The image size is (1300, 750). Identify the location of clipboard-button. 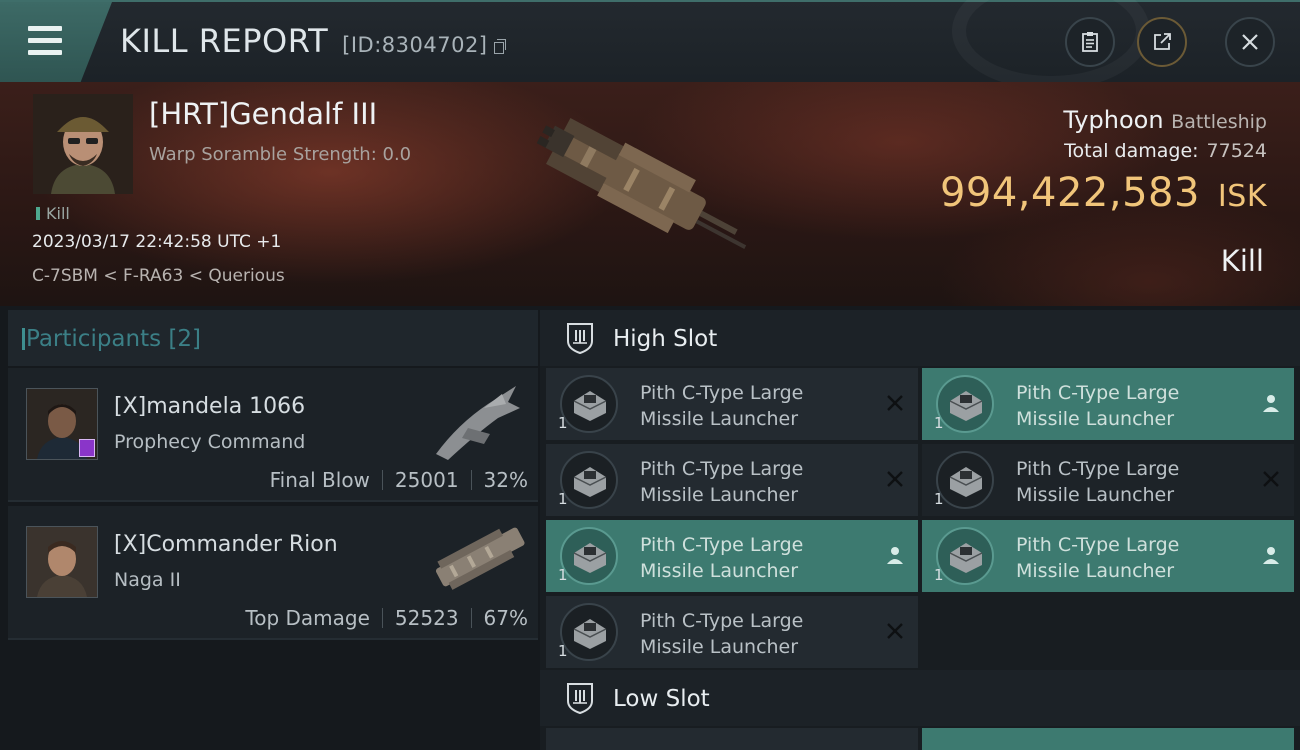
(1090, 42).